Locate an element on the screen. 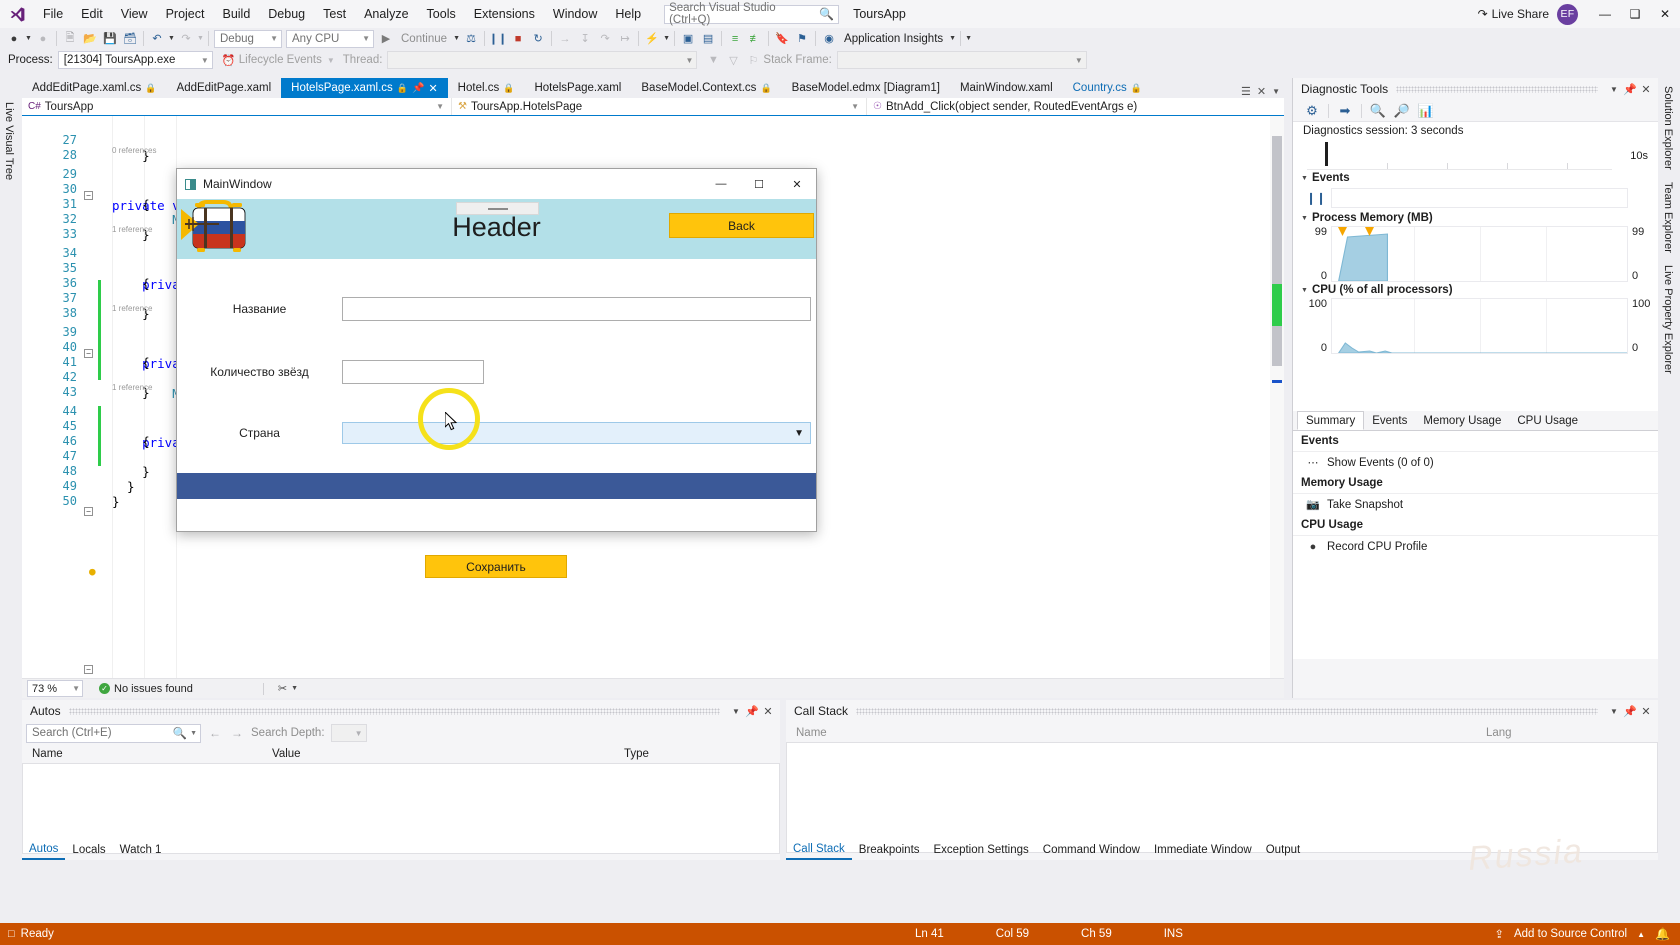 The height and width of the screenshot is (945, 1680). tab-summary: Summary is located at coordinates (1331, 420).